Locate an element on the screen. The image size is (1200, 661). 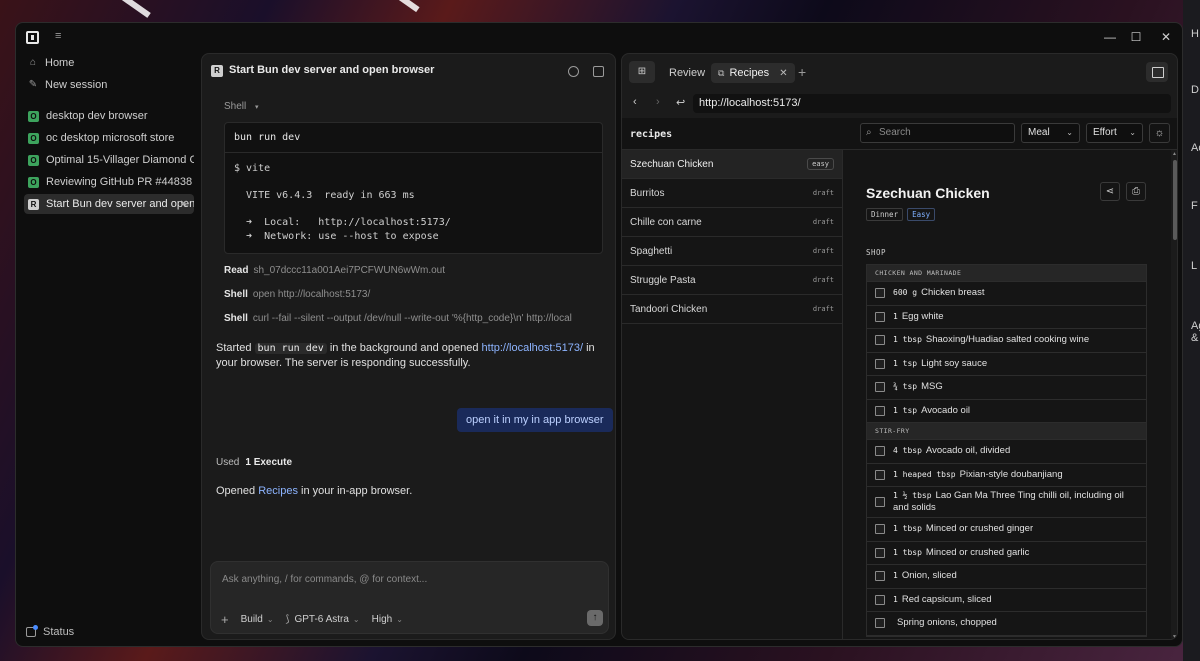
recipes-toolbar: recipes ⌕ Search Meal ⌄ Effort ⌄ ☼ is located at coordinates (899, 134).